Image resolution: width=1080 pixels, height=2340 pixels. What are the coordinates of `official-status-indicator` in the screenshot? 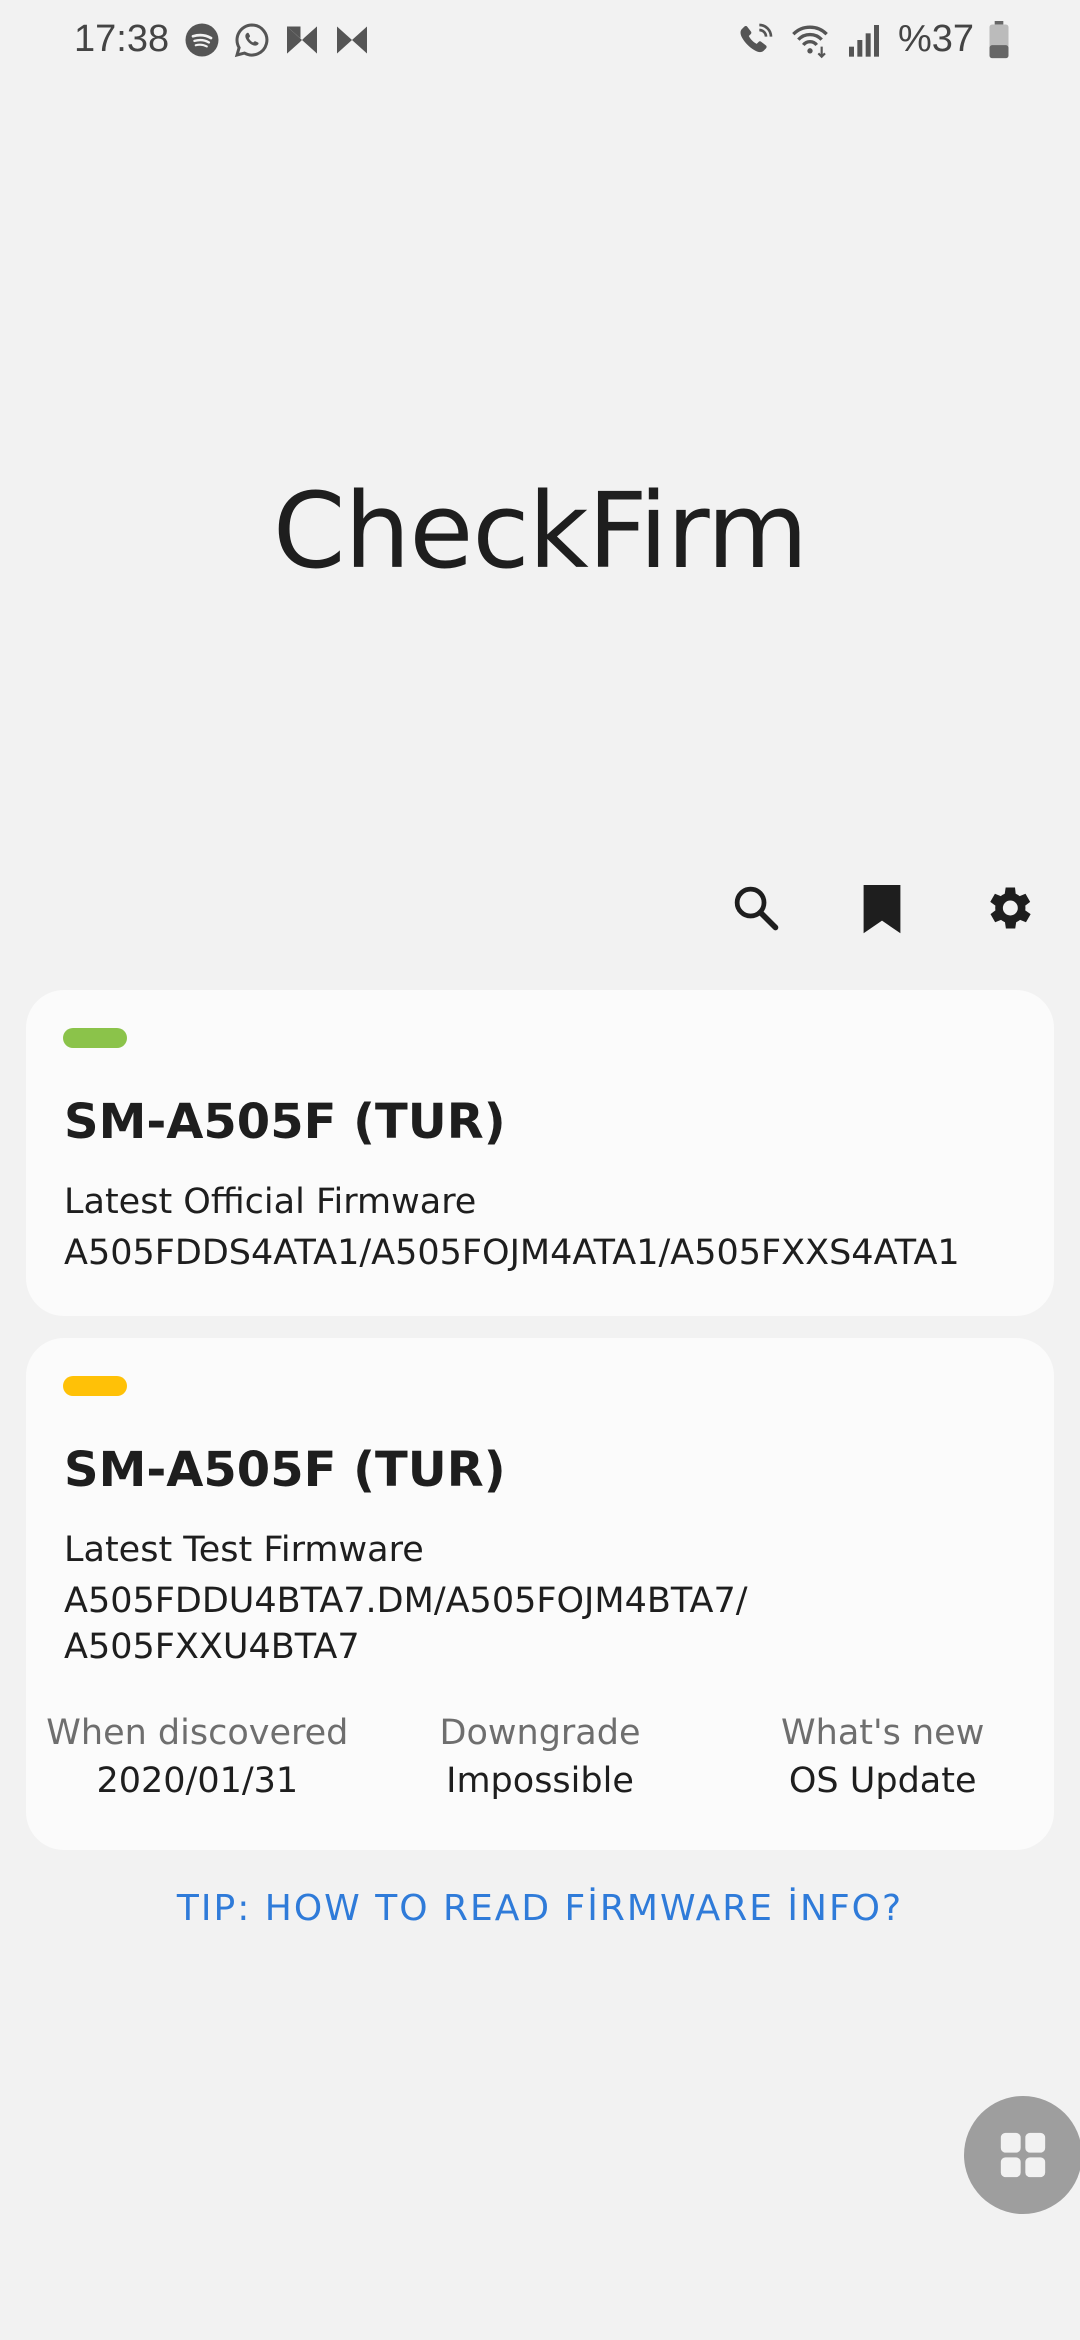 It's located at (95, 1038).